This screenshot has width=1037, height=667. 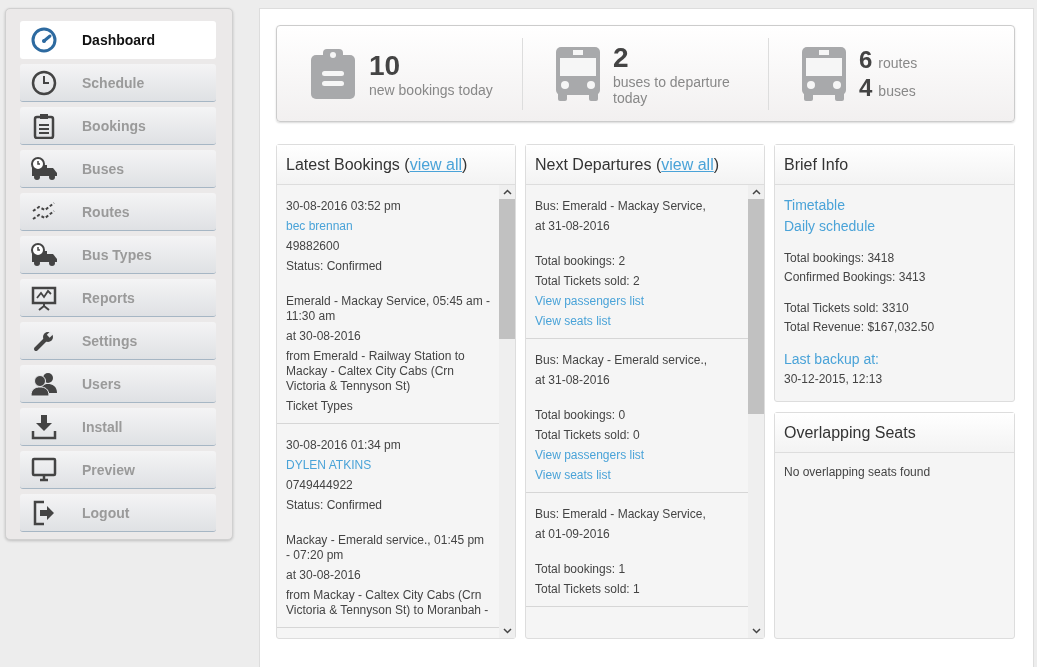 What do you see at coordinates (894, 359) in the screenshot?
I see `link: Last backup at:` at bounding box center [894, 359].